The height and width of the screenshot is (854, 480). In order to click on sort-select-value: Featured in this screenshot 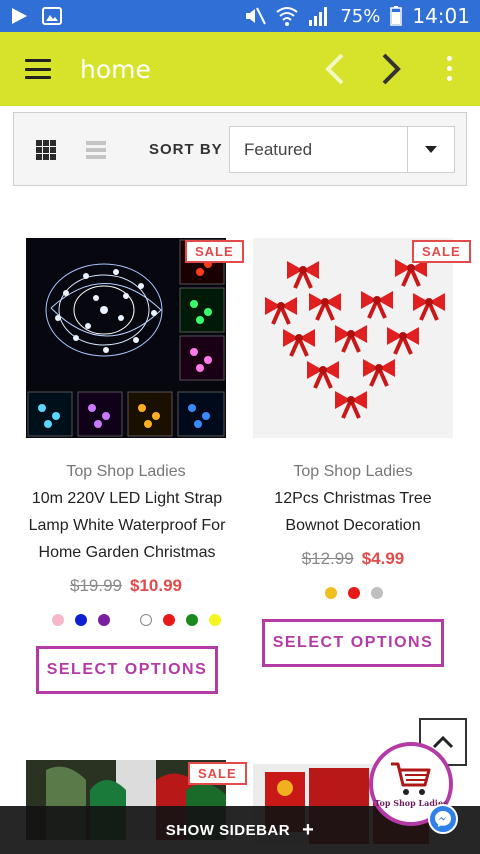, I will do `click(278, 149)`.